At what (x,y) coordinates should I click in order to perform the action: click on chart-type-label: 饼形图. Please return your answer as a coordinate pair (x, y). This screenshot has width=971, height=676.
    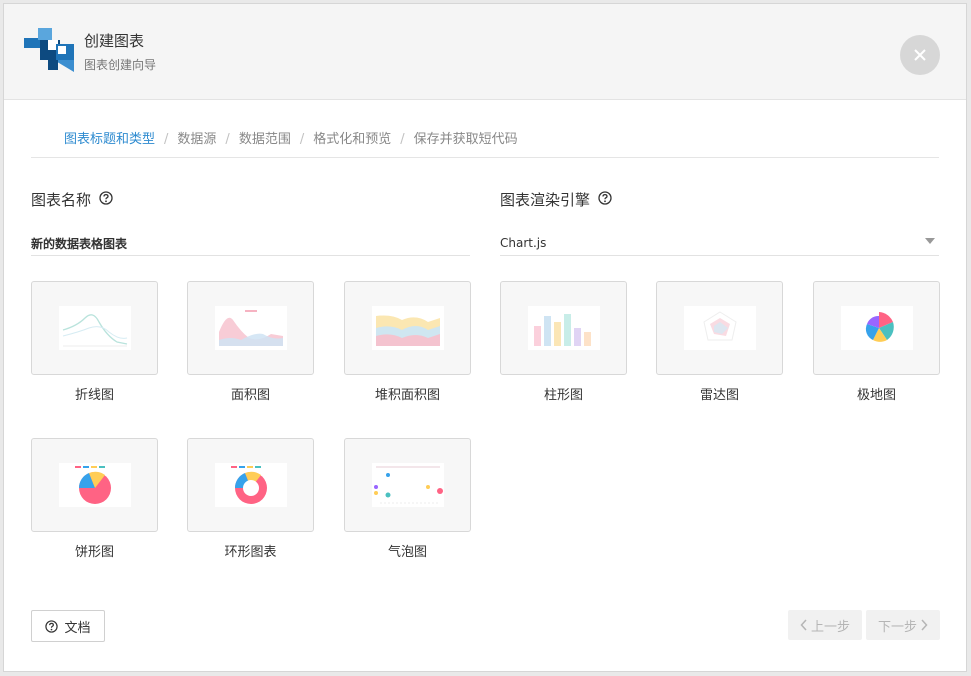
    Looking at the image, I should click on (94, 552).